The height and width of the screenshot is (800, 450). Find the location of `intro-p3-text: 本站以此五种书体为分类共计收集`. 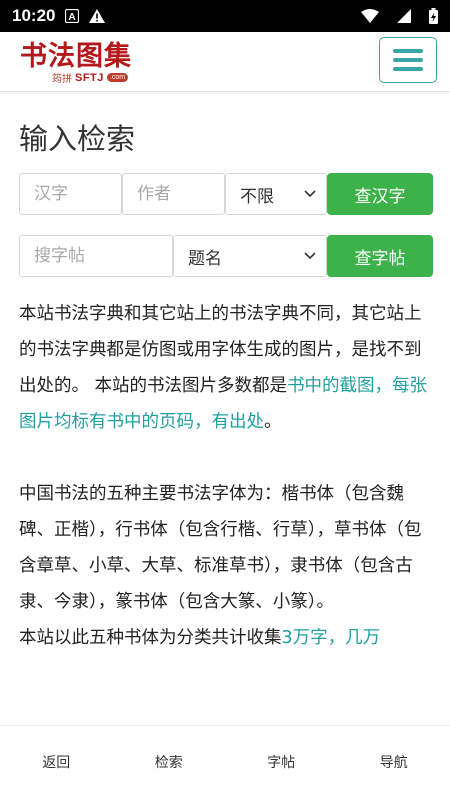

intro-p3-text: 本站以此五种书体为分类共计收集 is located at coordinates (150, 638).